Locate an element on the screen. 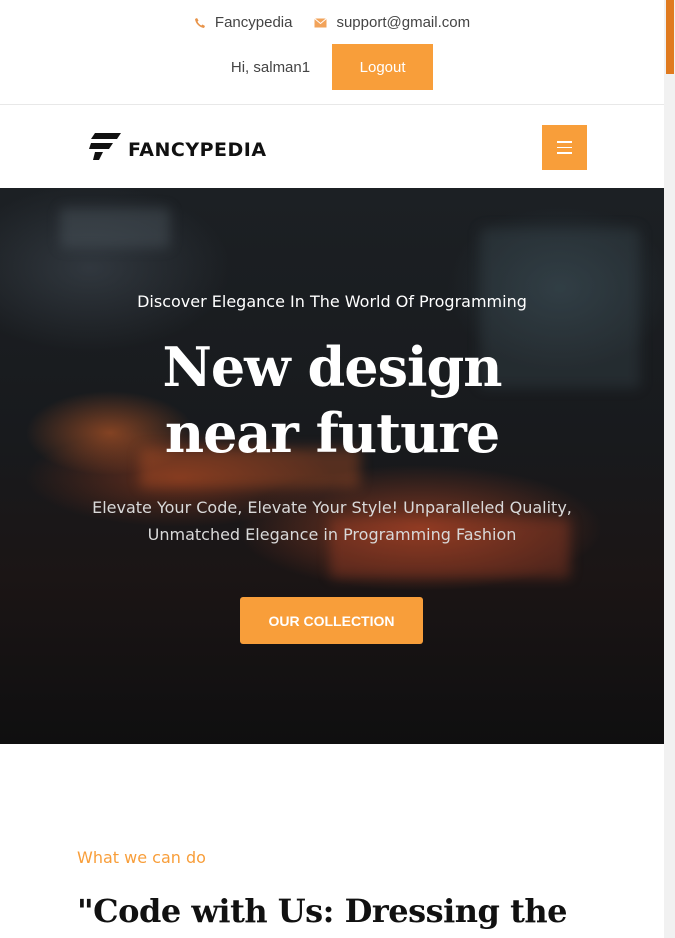  contact-phone: Fancypedia is located at coordinates (243, 22).